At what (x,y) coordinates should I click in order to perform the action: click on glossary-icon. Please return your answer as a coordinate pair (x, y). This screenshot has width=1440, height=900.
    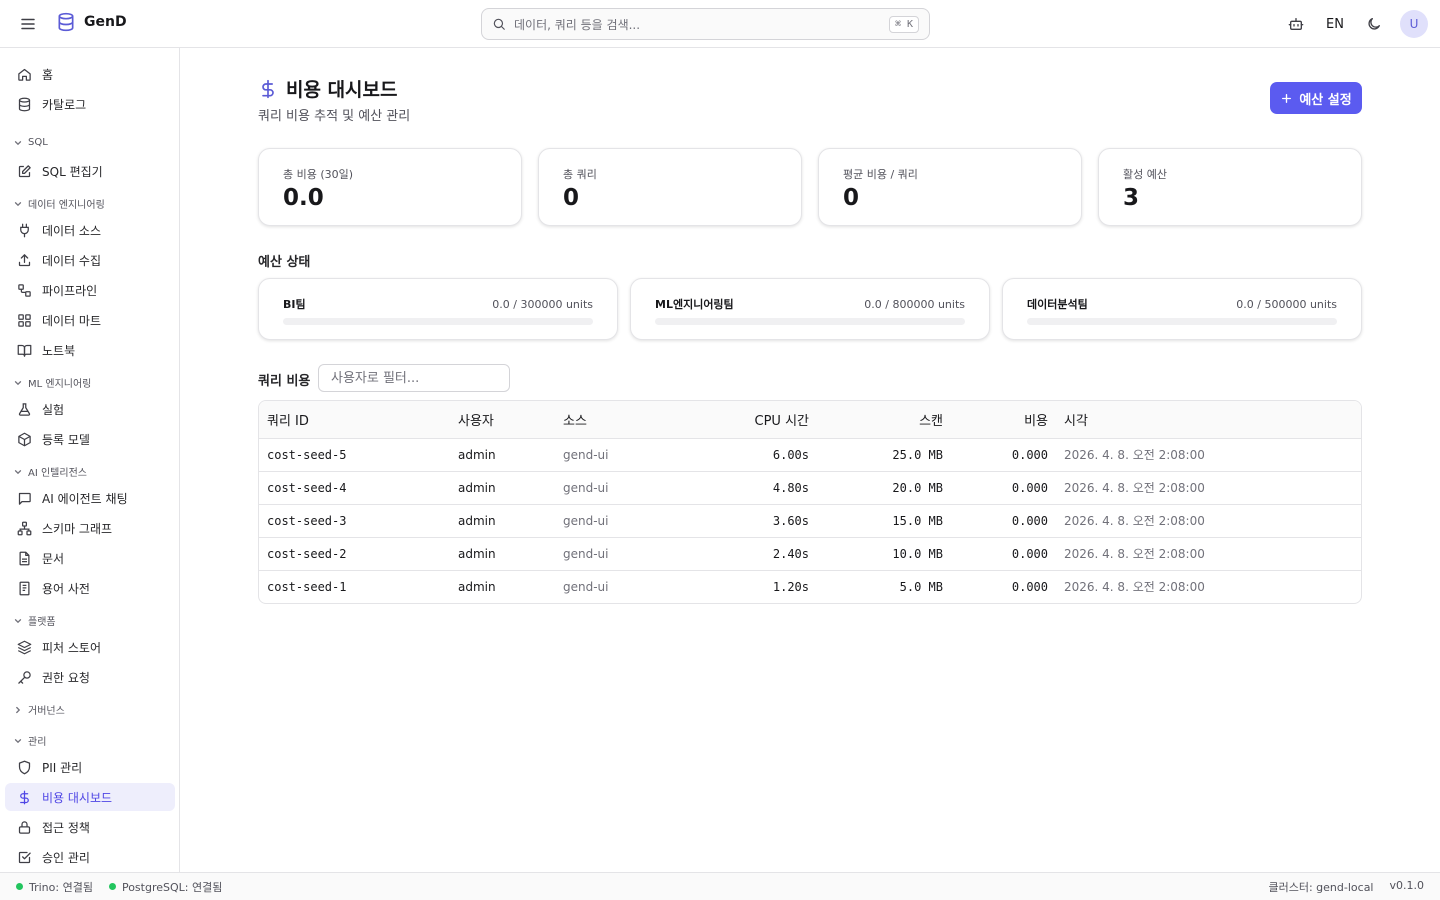
    Looking at the image, I should click on (24, 588).